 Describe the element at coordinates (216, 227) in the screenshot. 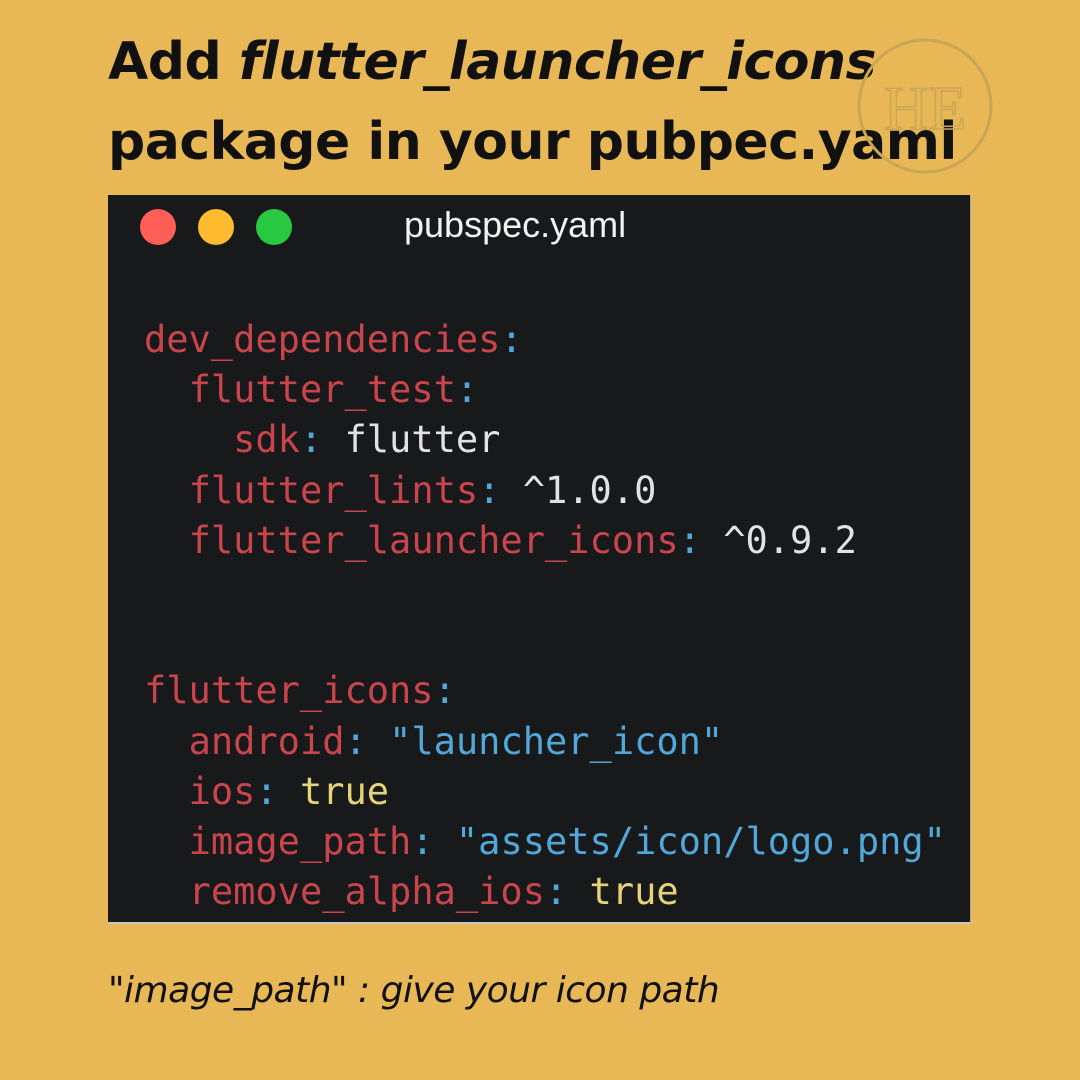

I see `minimize-dot-icon` at that location.